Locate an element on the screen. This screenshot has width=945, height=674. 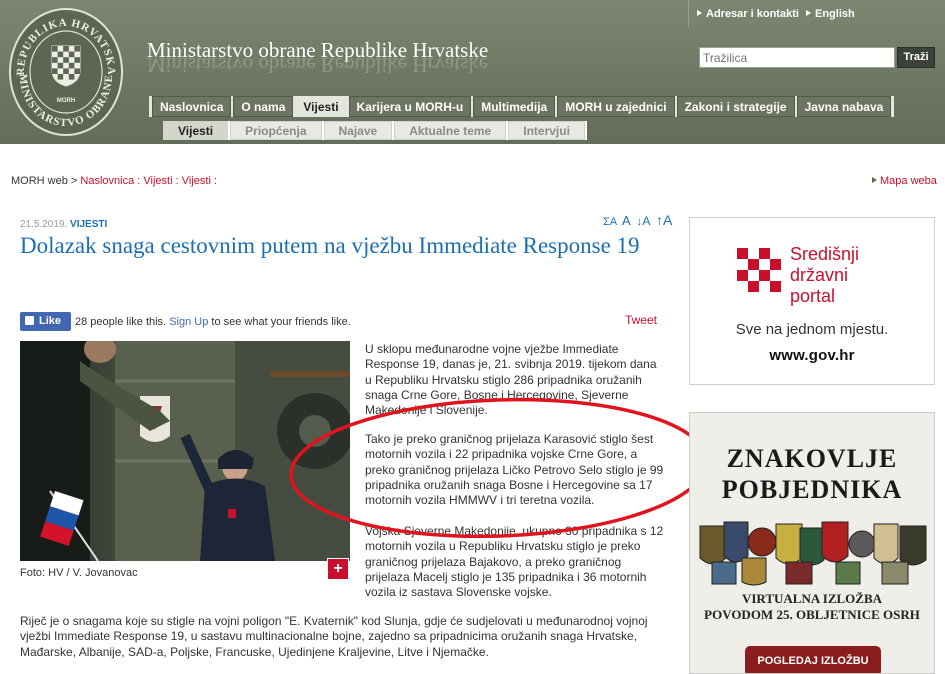
facebook-signup-link: Sign Up is located at coordinates (188, 322).